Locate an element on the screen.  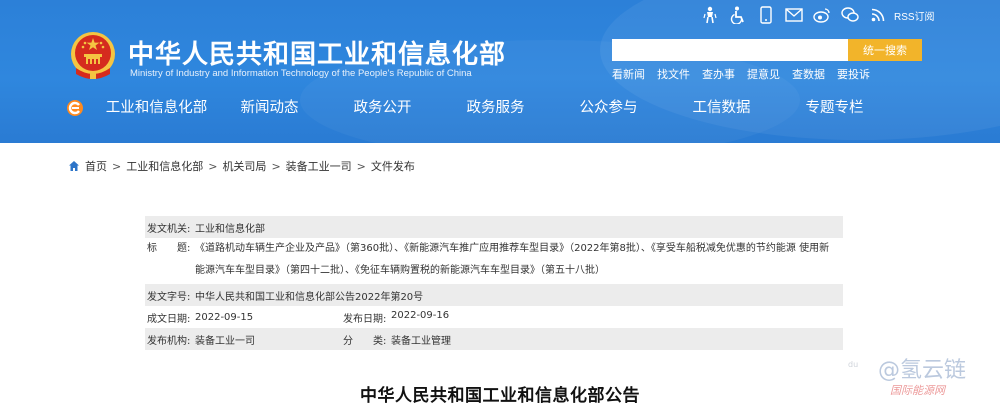
info-row-issuer: 发文机关: 工业和信息化部 is located at coordinates (494, 227).